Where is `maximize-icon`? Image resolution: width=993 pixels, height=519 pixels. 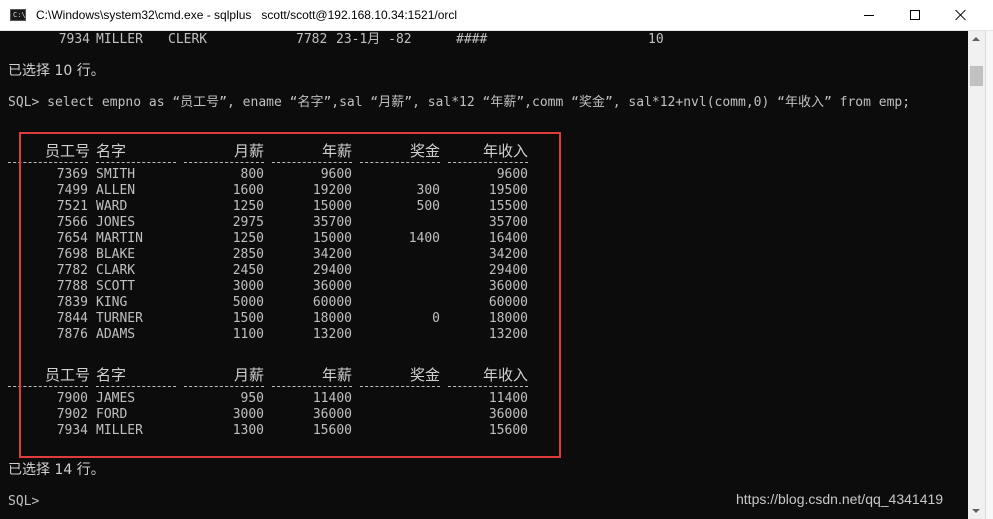
maximize-icon is located at coordinates (915, 15).